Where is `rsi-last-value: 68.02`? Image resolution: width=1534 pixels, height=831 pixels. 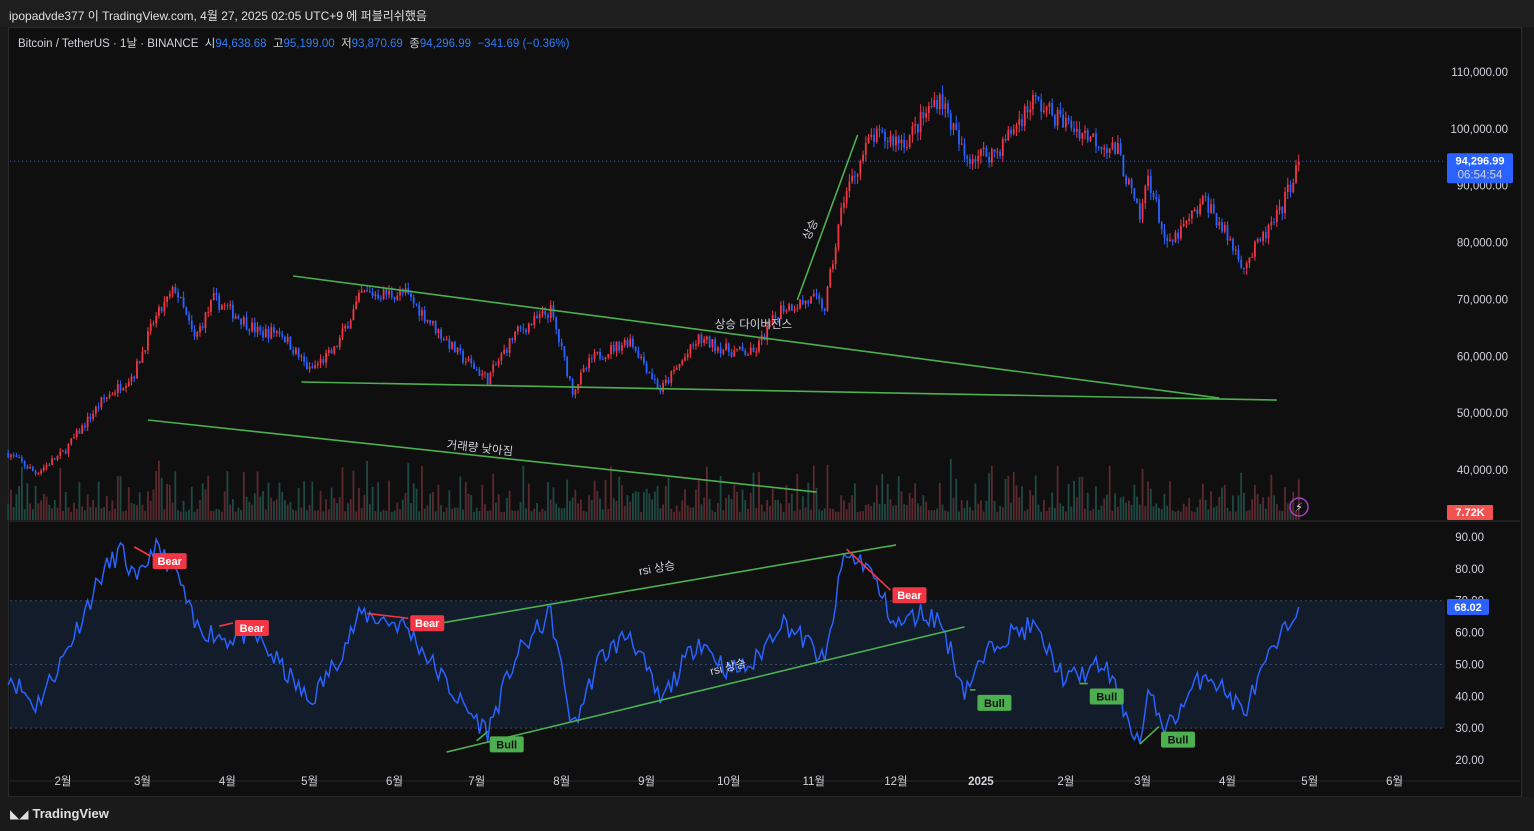
rsi-last-value: 68.02 is located at coordinates (1468, 608).